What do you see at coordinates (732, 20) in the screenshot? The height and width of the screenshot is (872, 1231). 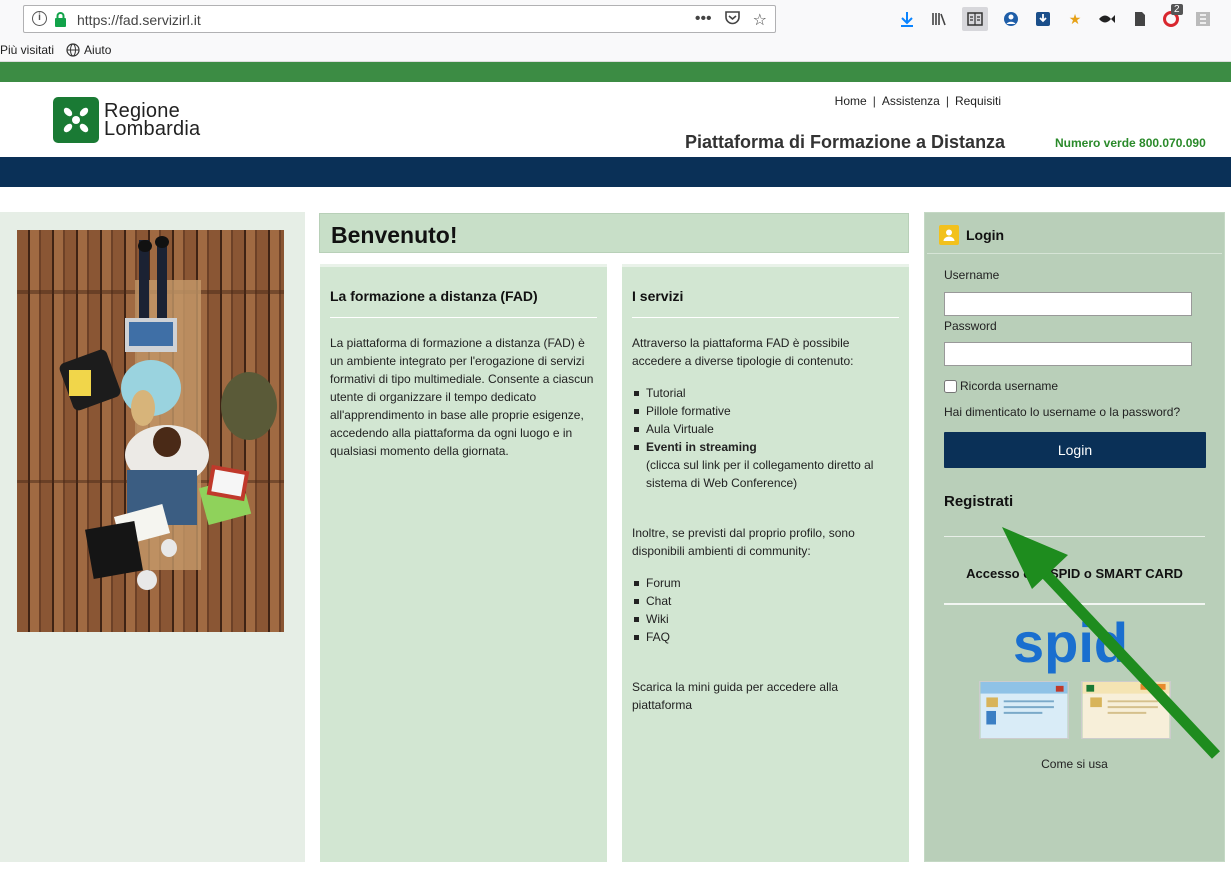 I see `pocket-icon` at bounding box center [732, 20].